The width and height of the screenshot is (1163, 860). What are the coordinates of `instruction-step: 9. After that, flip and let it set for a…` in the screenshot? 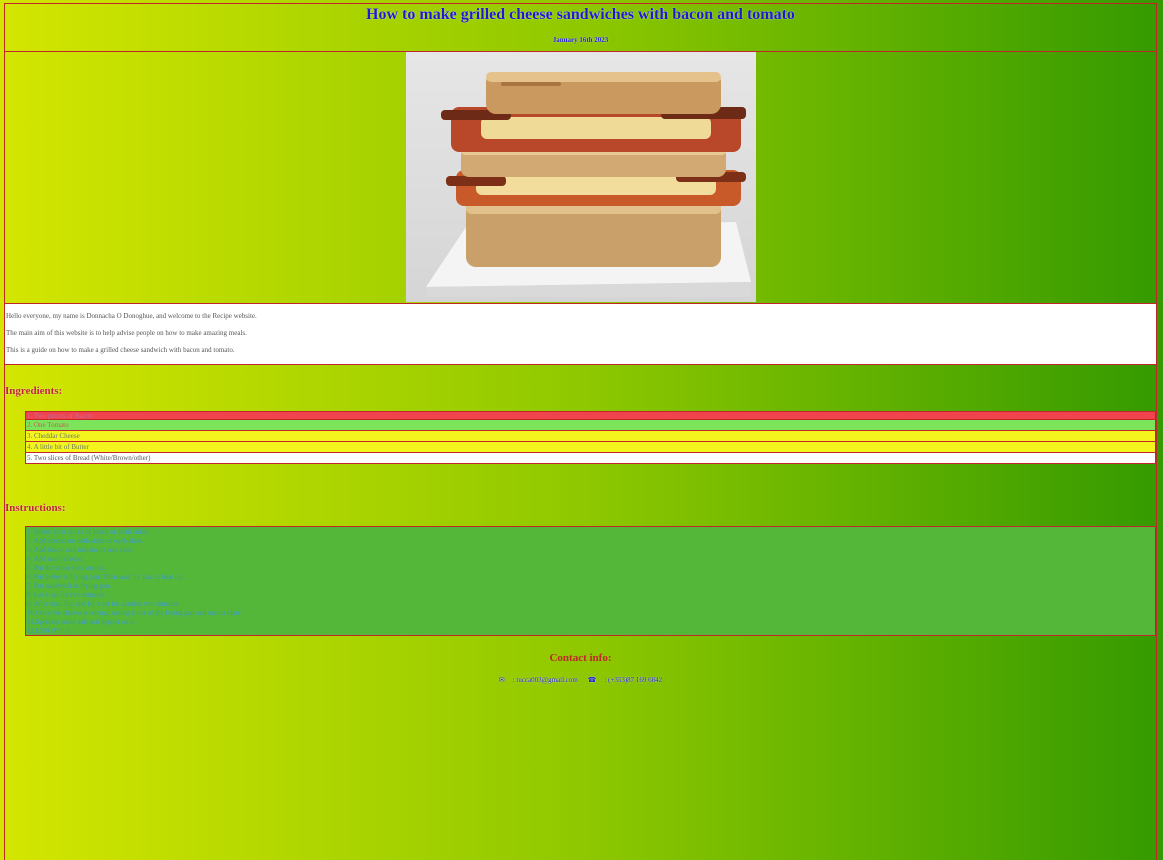 It's located at (104, 604).